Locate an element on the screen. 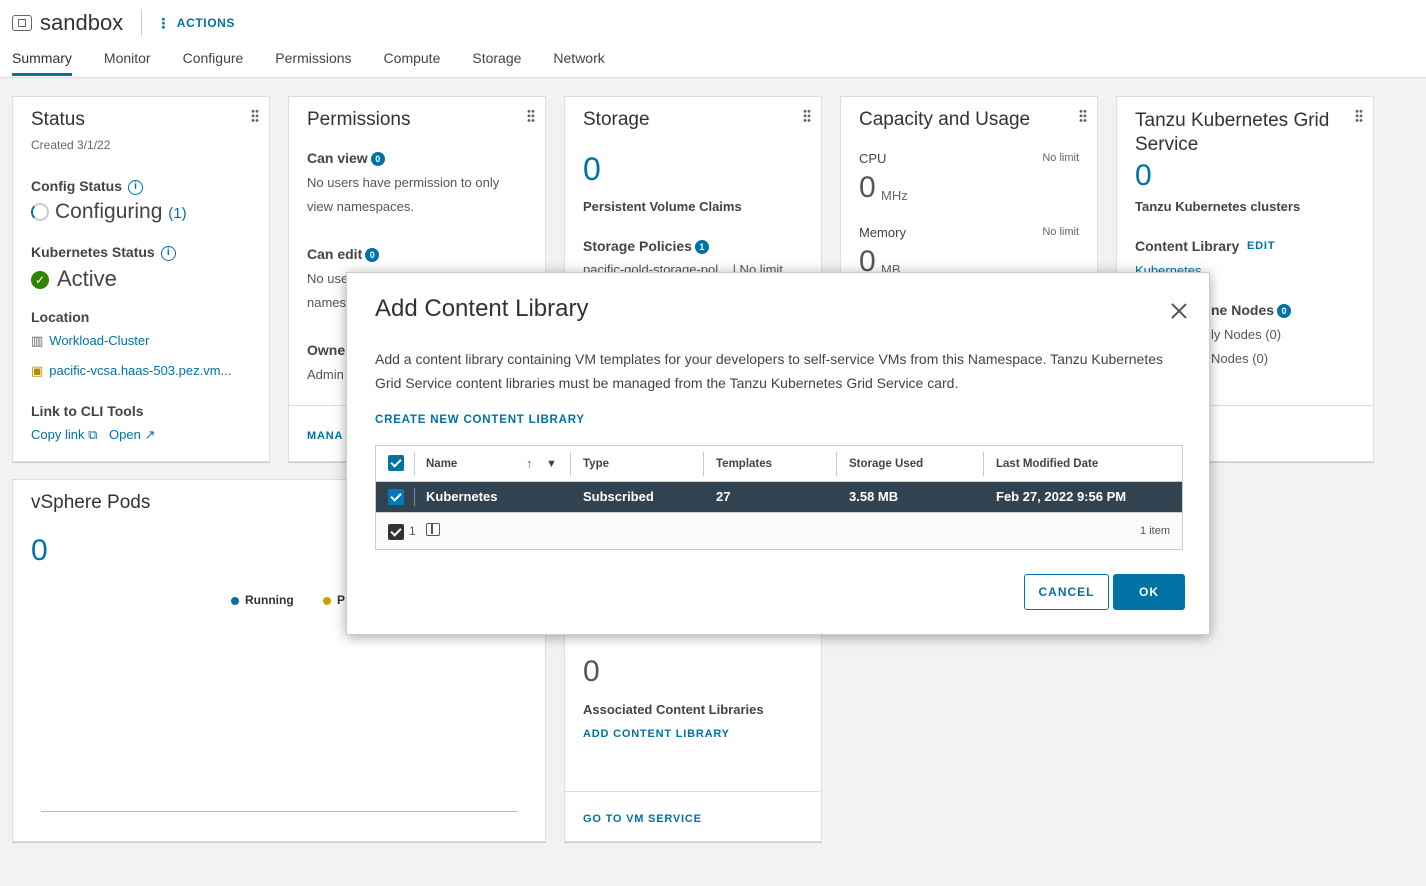 This screenshot has width=1426, height=886. grid-footer: 1 1 item is located at coordinates (779, 530).